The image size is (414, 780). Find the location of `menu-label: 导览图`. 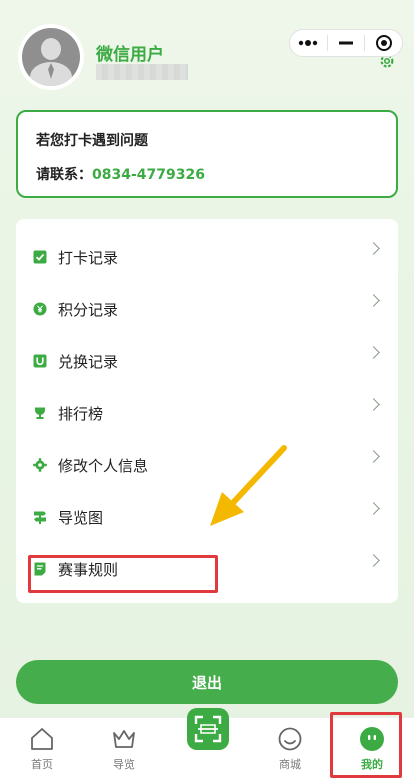

menu-label: 导览图 is located at coordinates (81, 517).